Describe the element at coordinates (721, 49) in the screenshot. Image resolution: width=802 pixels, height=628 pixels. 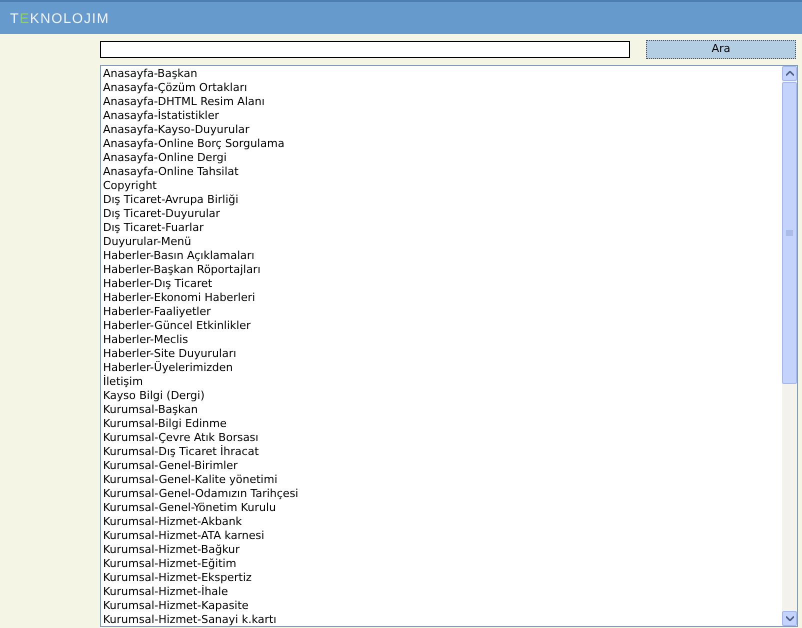
I see `search-button: Ara` at that location.